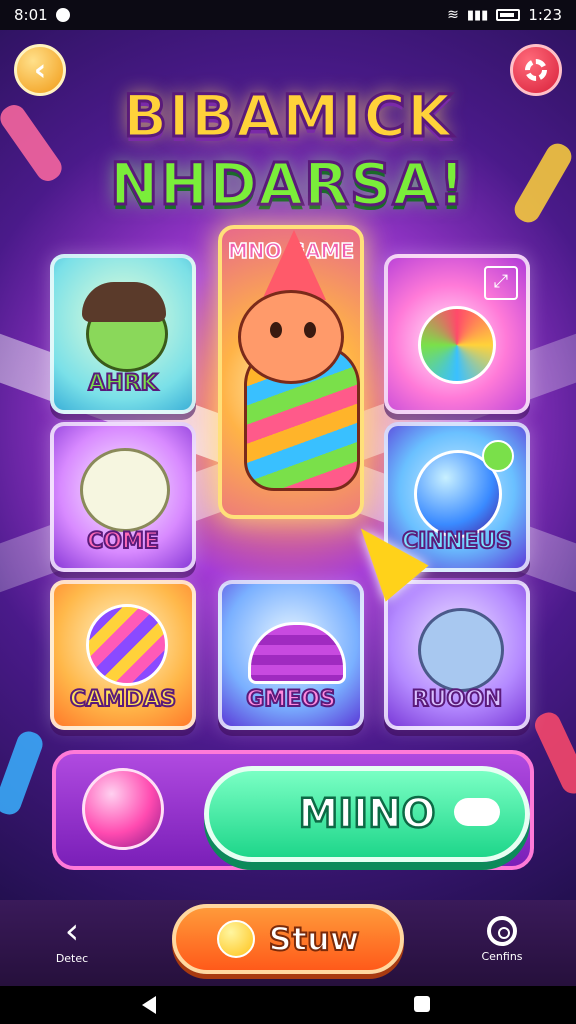  I want to click on battery-icon, so click(508, 15).